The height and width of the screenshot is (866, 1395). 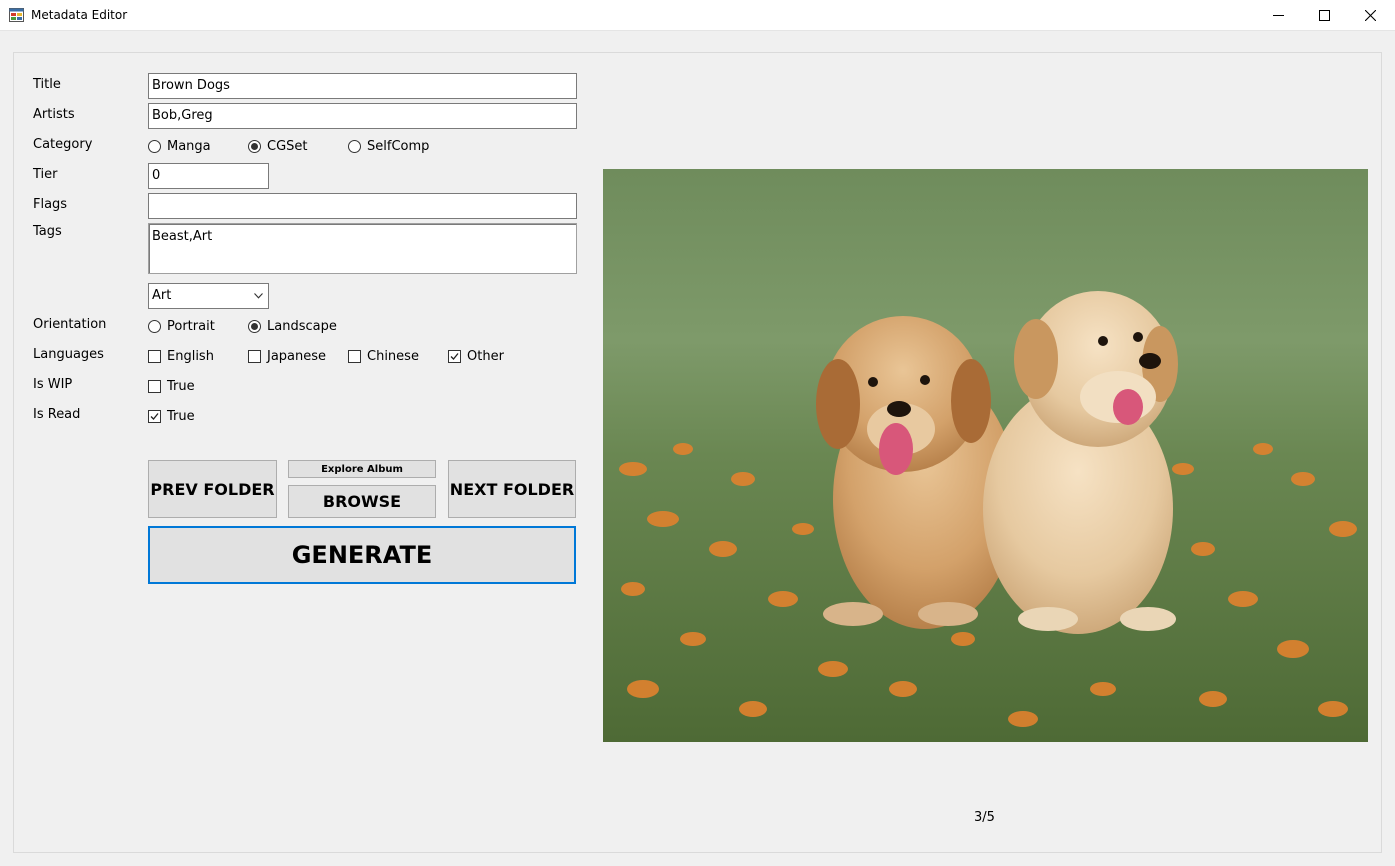 I want to click on tier-input: 0, so click(x=208, y=176).